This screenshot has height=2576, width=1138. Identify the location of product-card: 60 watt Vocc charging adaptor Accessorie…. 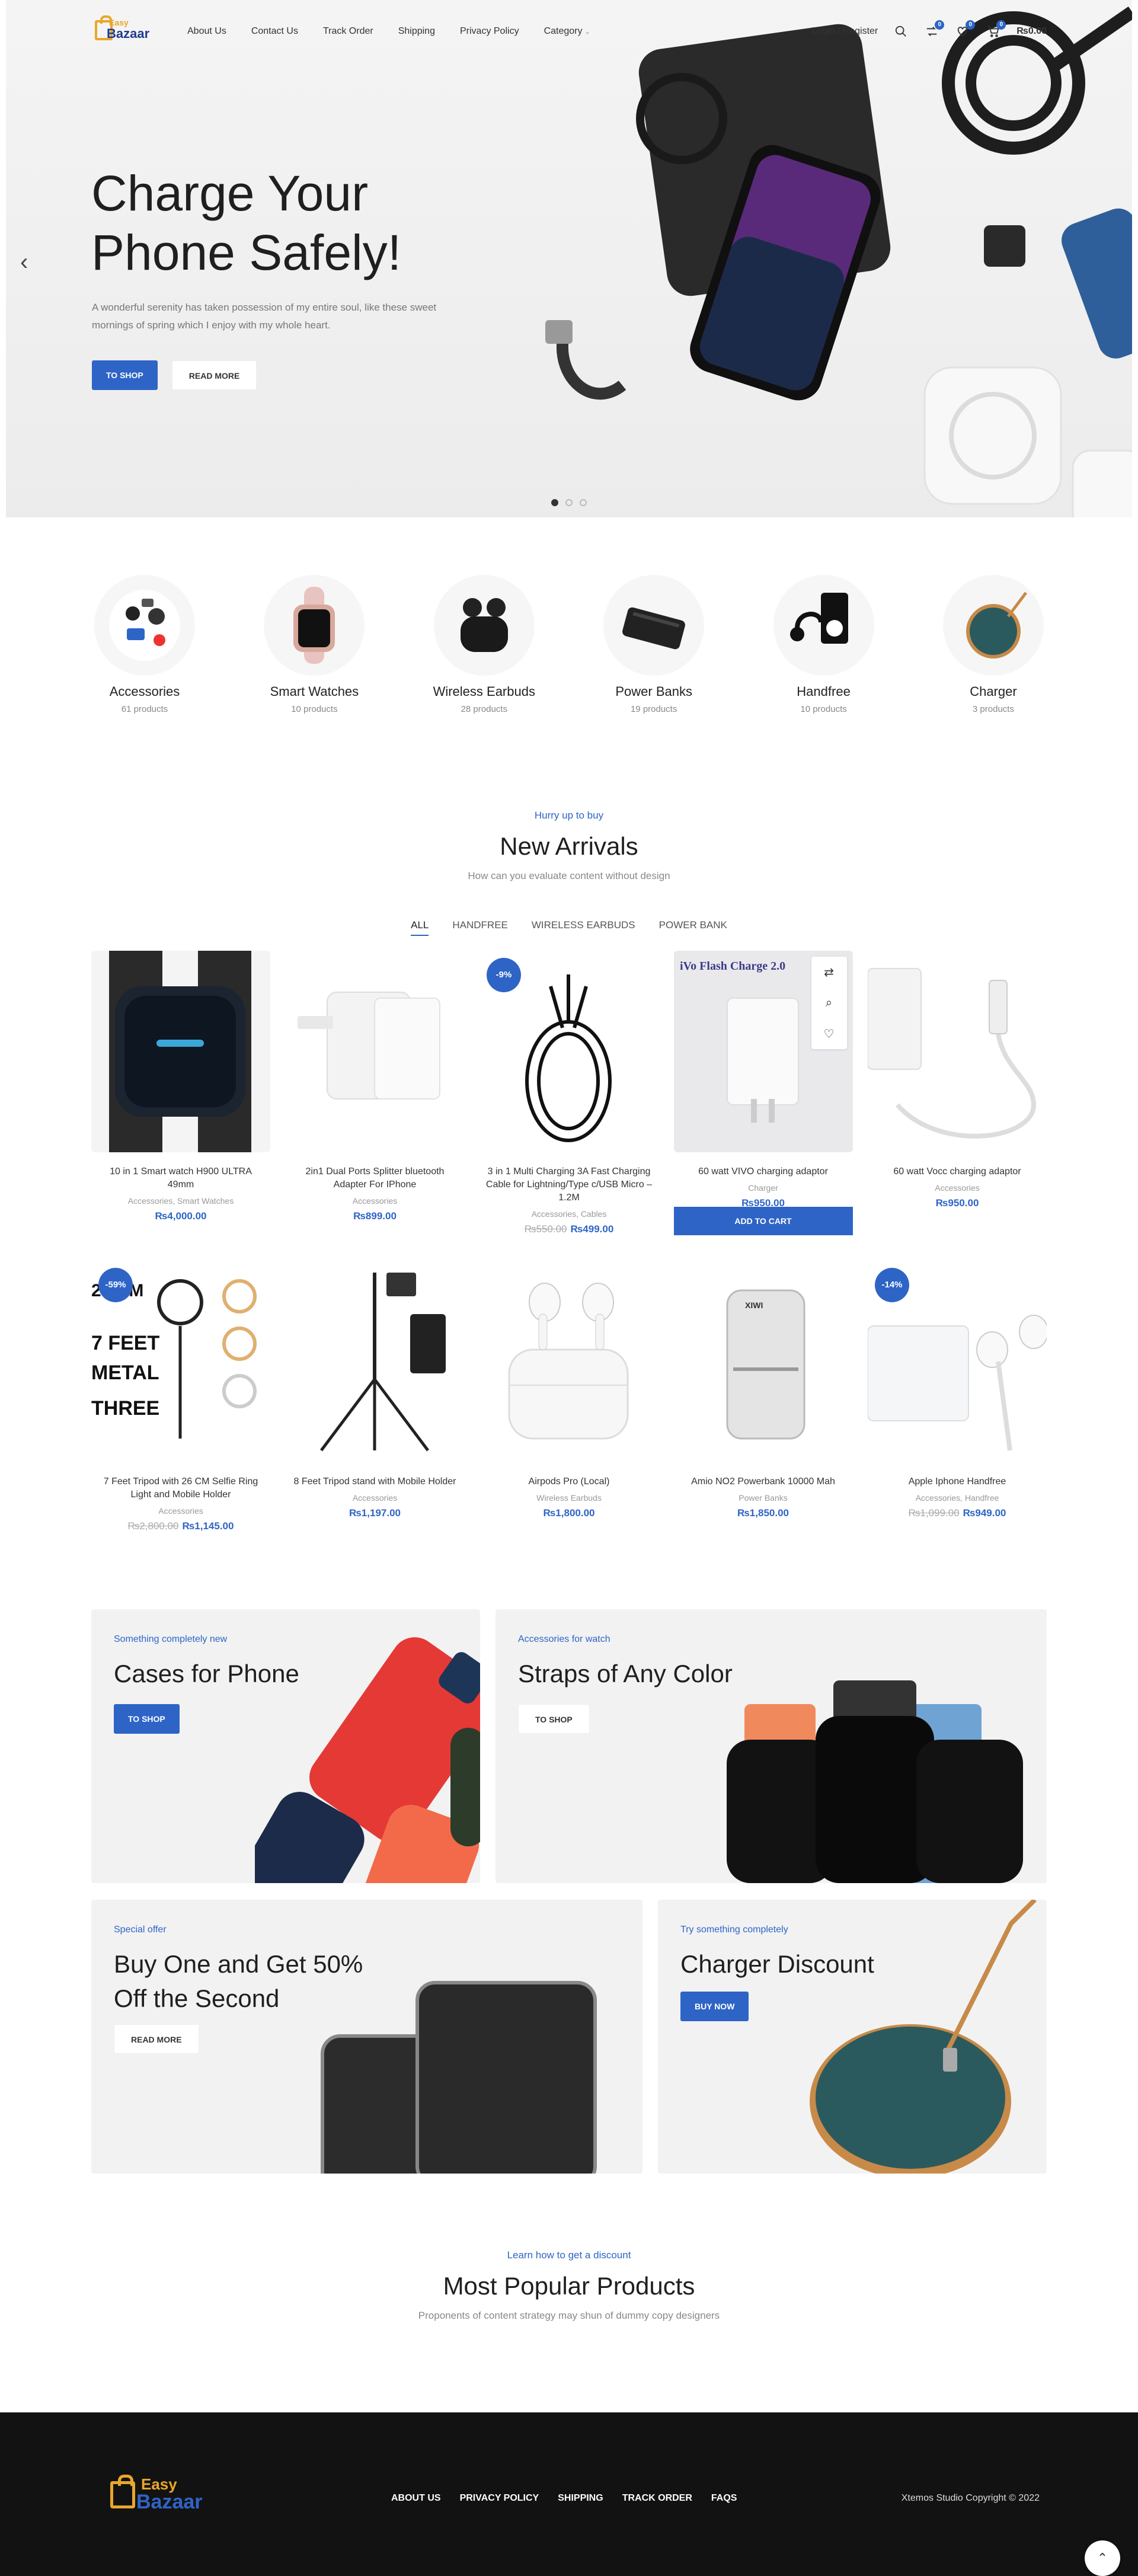
(957, 1093).